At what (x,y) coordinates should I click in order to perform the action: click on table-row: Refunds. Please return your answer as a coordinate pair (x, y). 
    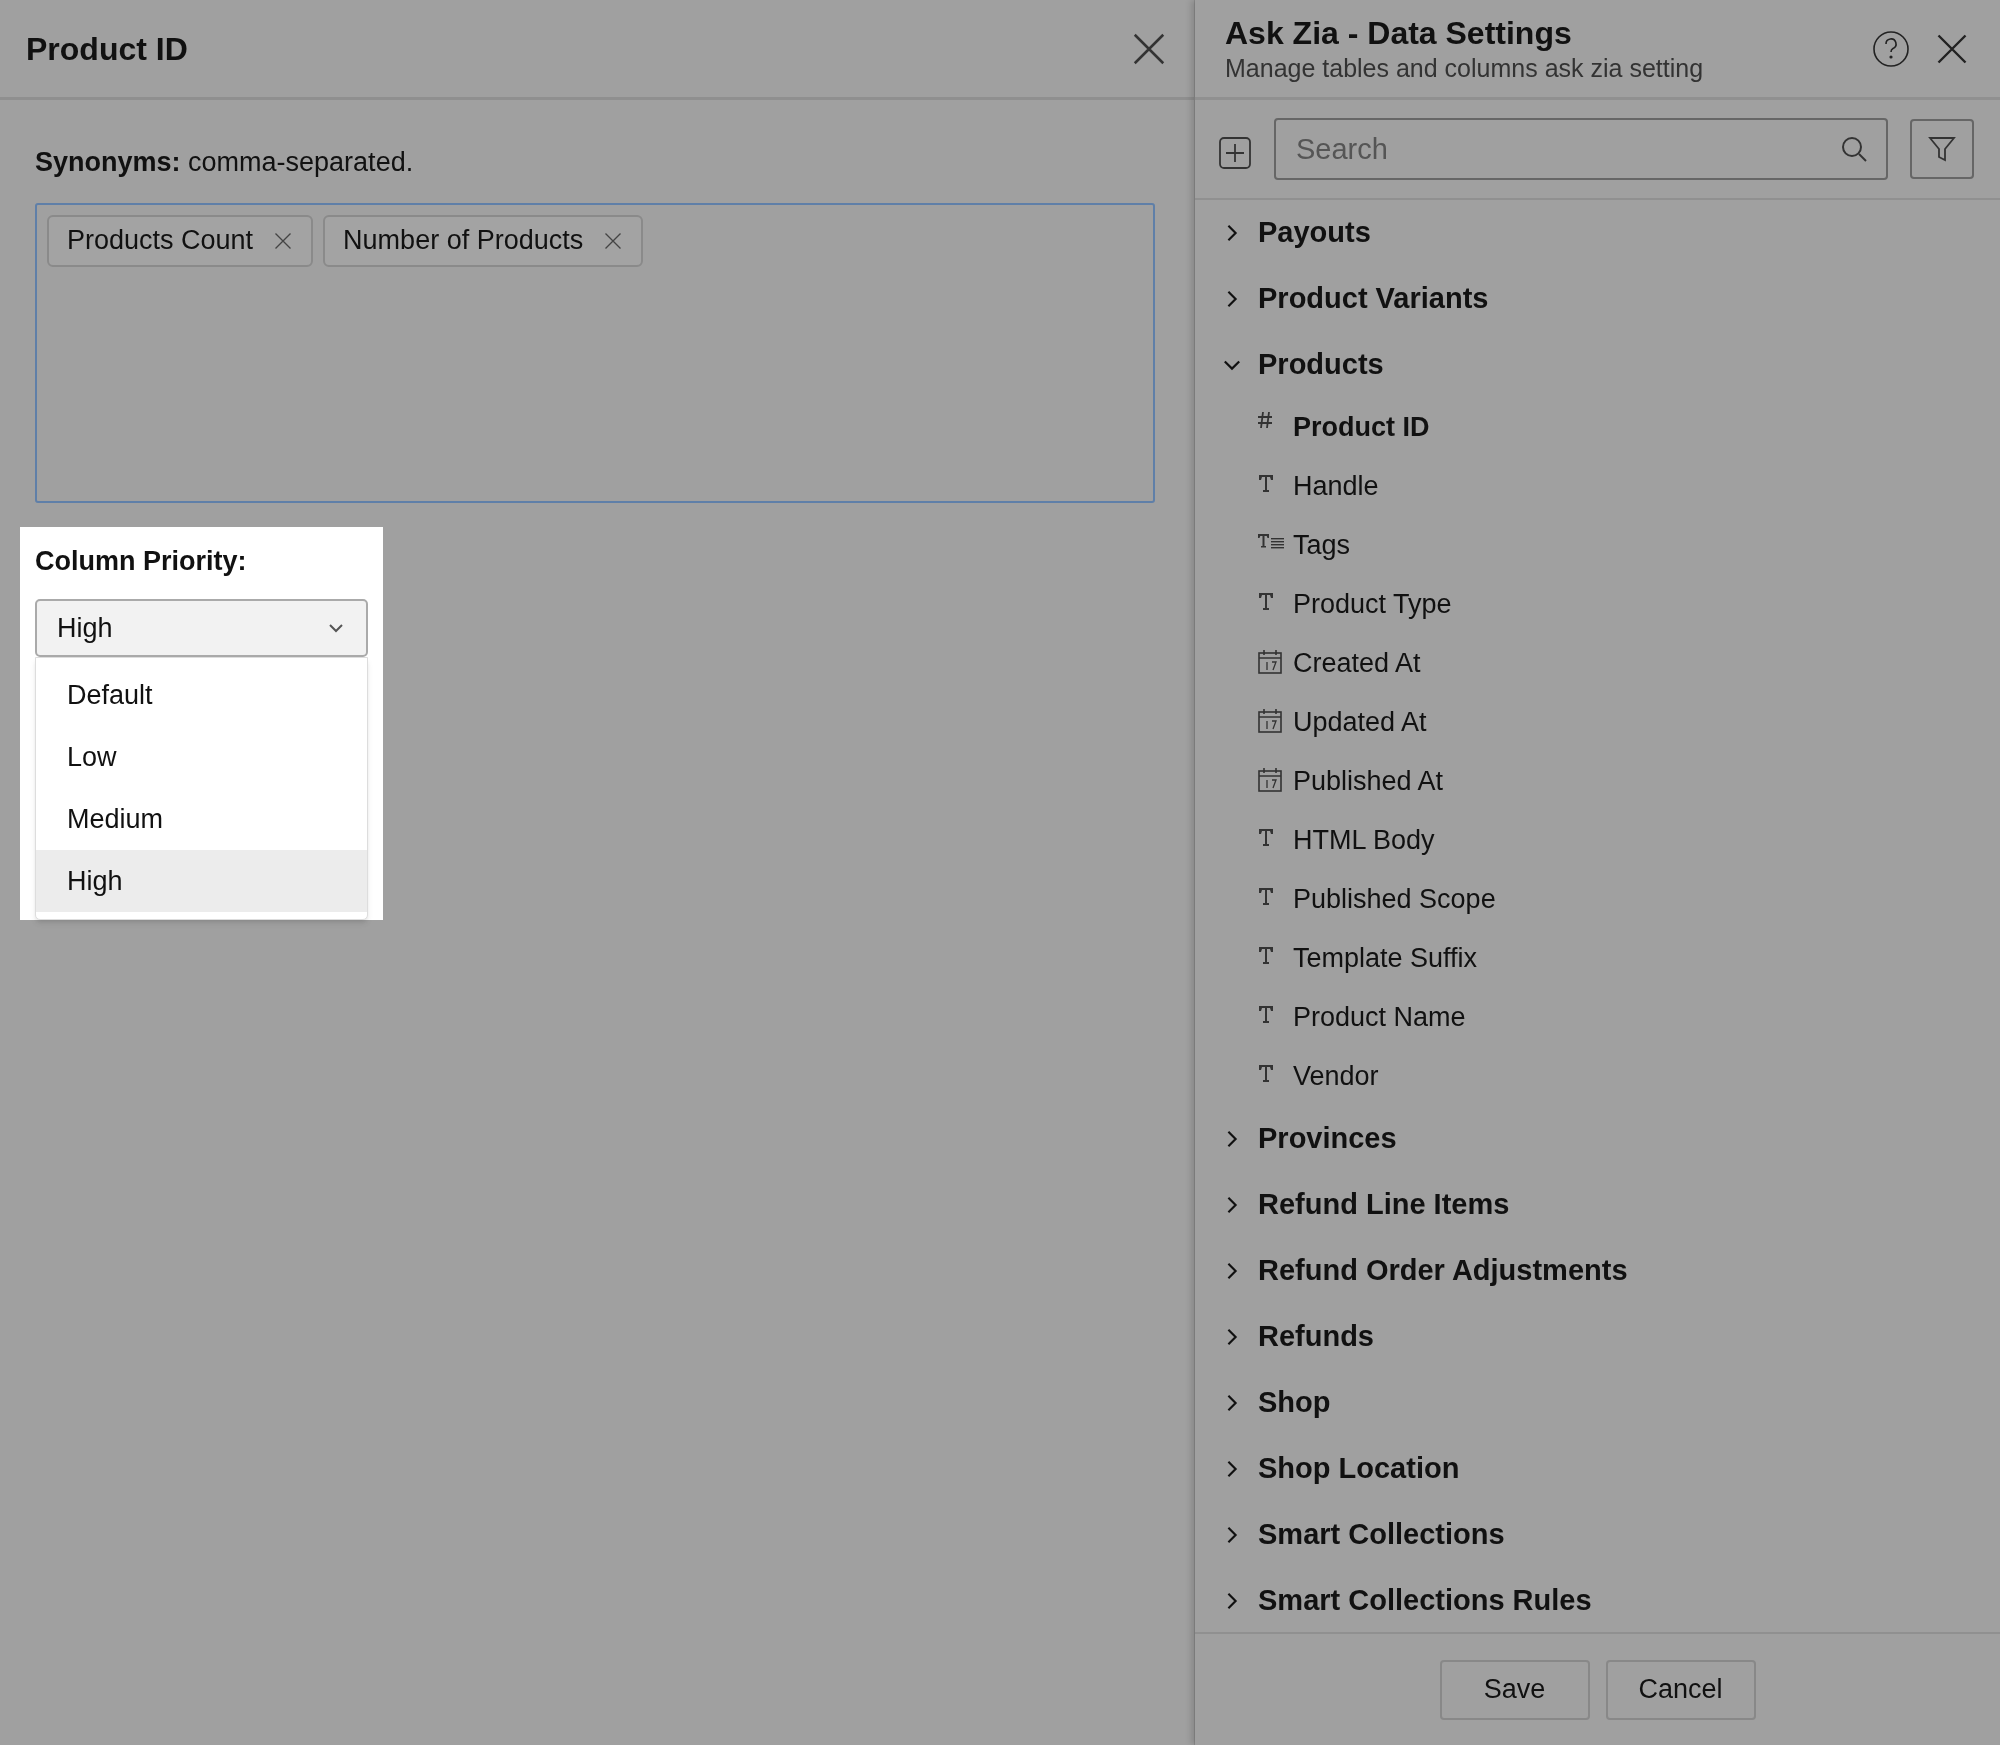
    Looking at the image, I should click on (1597, 1337).